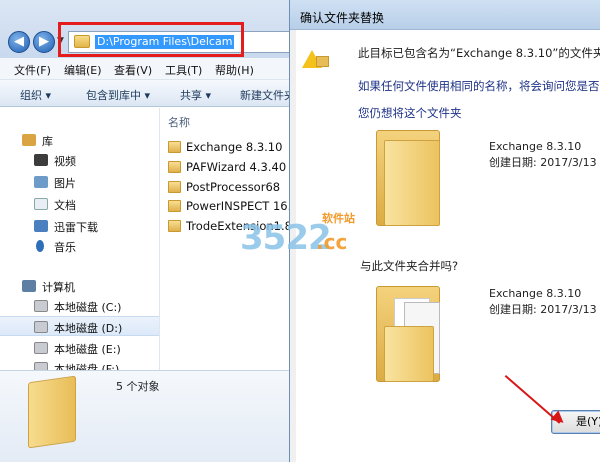 The height and width of the screenshot is (462, 600). I want to click on menu-edit: 编辑(E), so click(83, 70).